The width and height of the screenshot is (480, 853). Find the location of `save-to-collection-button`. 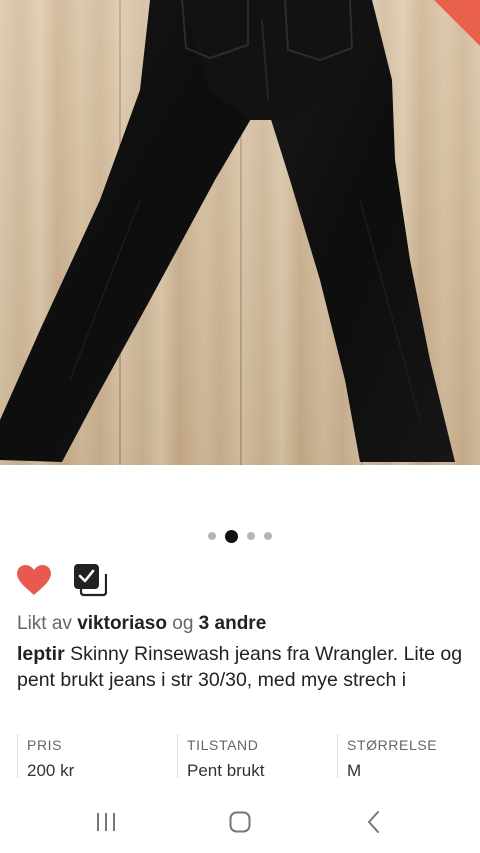

save-to-collection-button is located at coordinates (90, 580).